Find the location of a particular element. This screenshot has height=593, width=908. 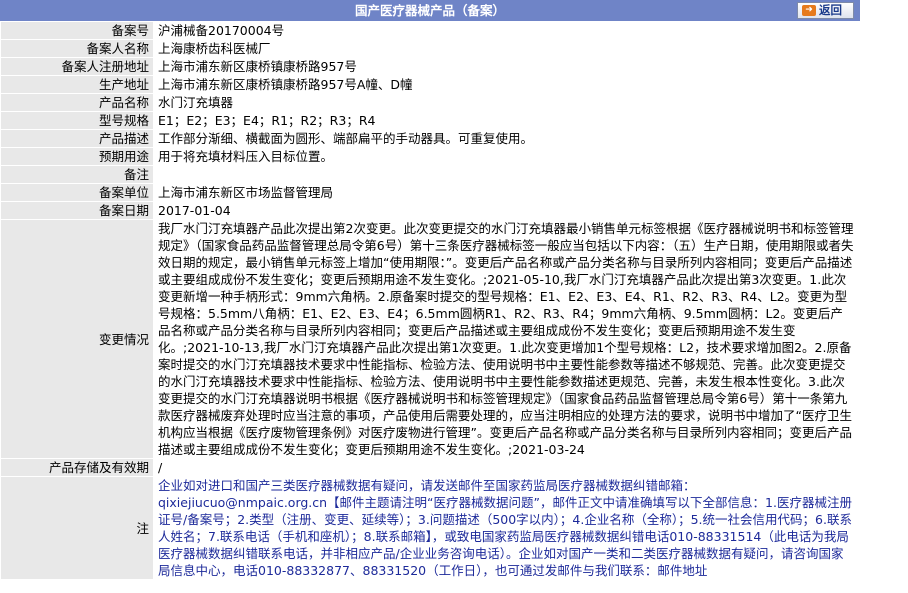

field-value: 上海市浦东新区康桥镇康桥路957号 is located at coordinates (506, 66).